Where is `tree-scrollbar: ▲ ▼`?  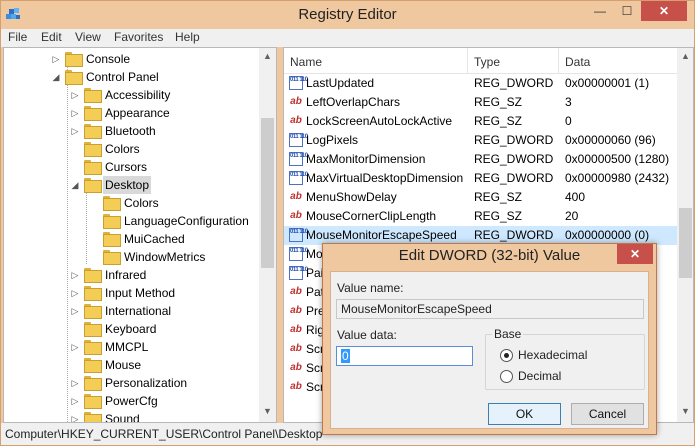
tree-scrollbar: ▲ ▼ is located at coordinates (267, 235).